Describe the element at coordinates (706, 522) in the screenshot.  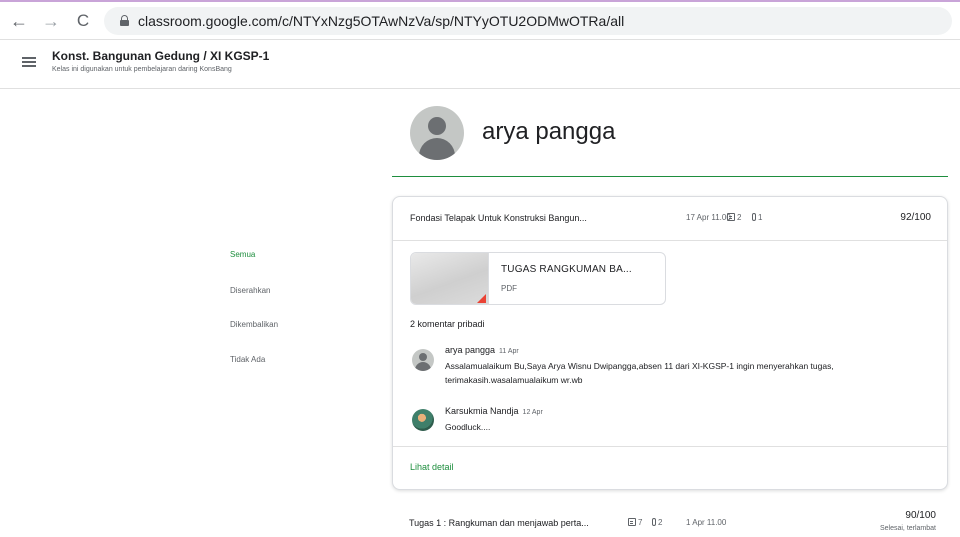
I see `due-date: 1 Apr 11.00` at that location.